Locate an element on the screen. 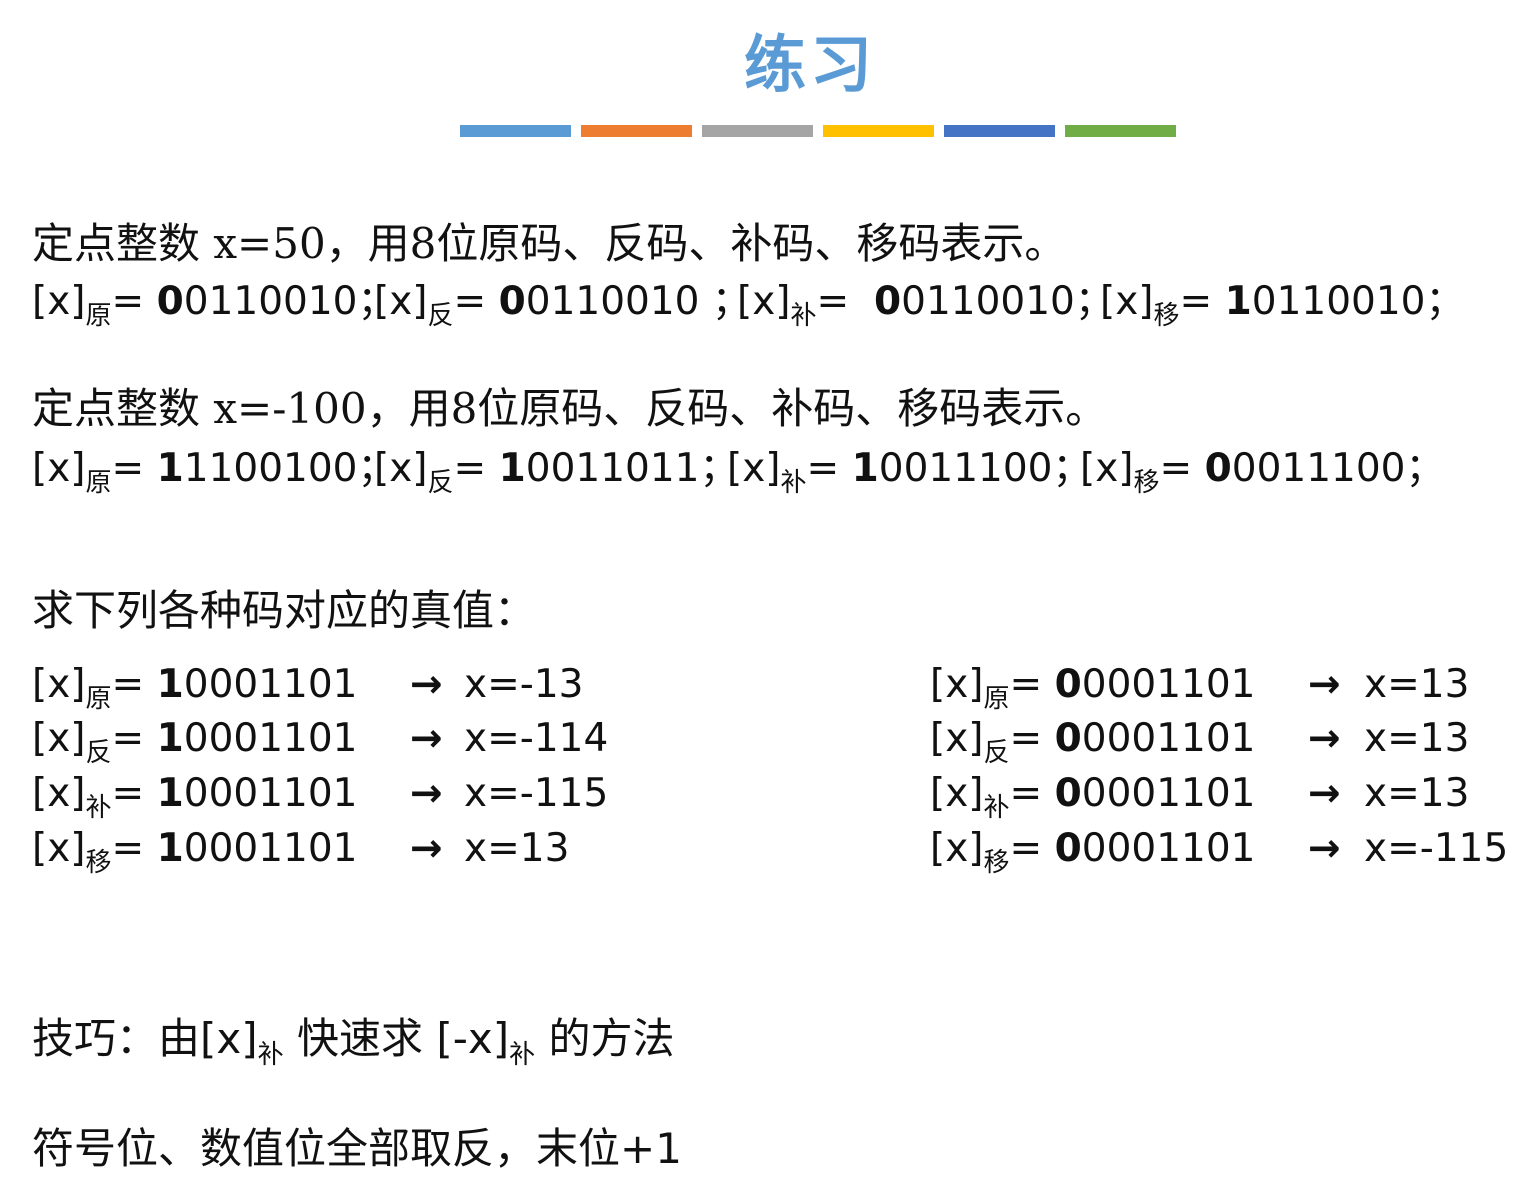  q2-code-1: [x]原= 11100100； is located at coordinates (214, 468).